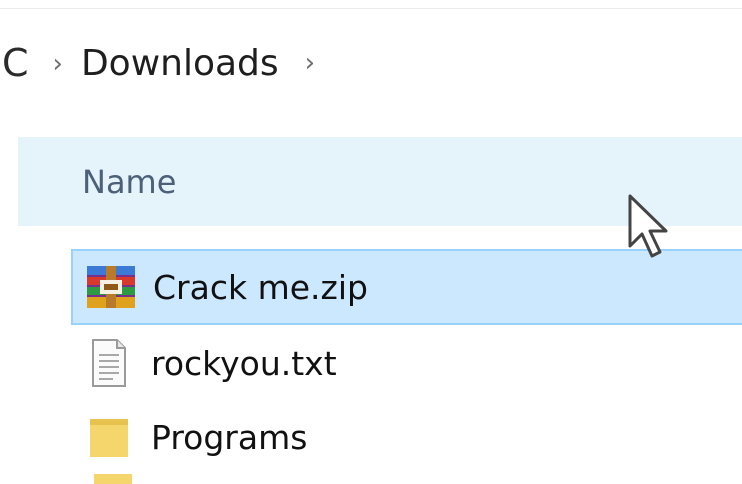 This screenshot has height=484, width=742. What do you see at coordinates (650, 228) in the screenshot?
I see `mouse-cursor-icon` at bounding box center [650, 228].